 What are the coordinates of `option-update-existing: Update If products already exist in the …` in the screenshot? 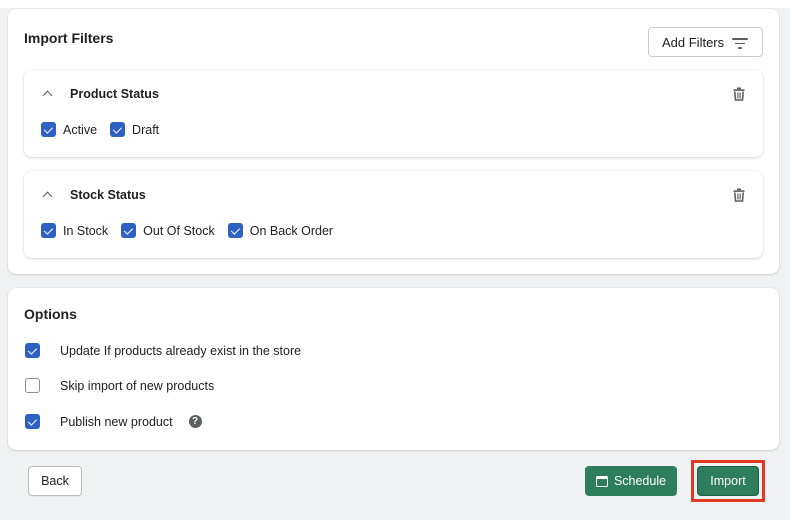 It's located at (169, 350).